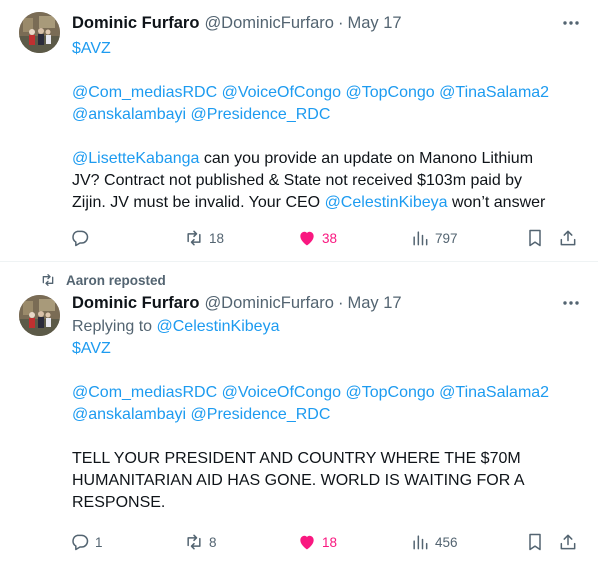 The image size is (610, 570). I want to click on like-count: 18, so click(330, 542).